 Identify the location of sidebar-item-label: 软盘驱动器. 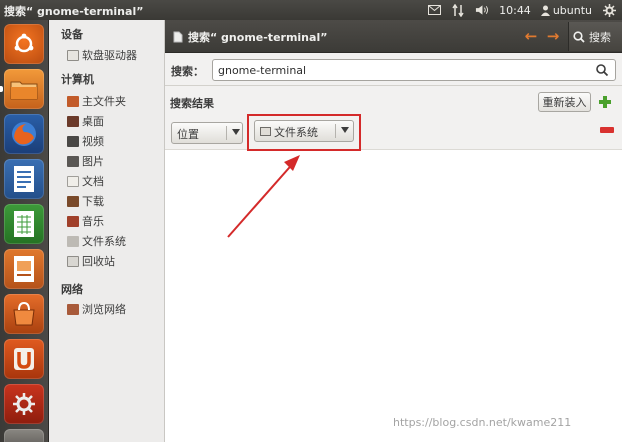
(109, 55).